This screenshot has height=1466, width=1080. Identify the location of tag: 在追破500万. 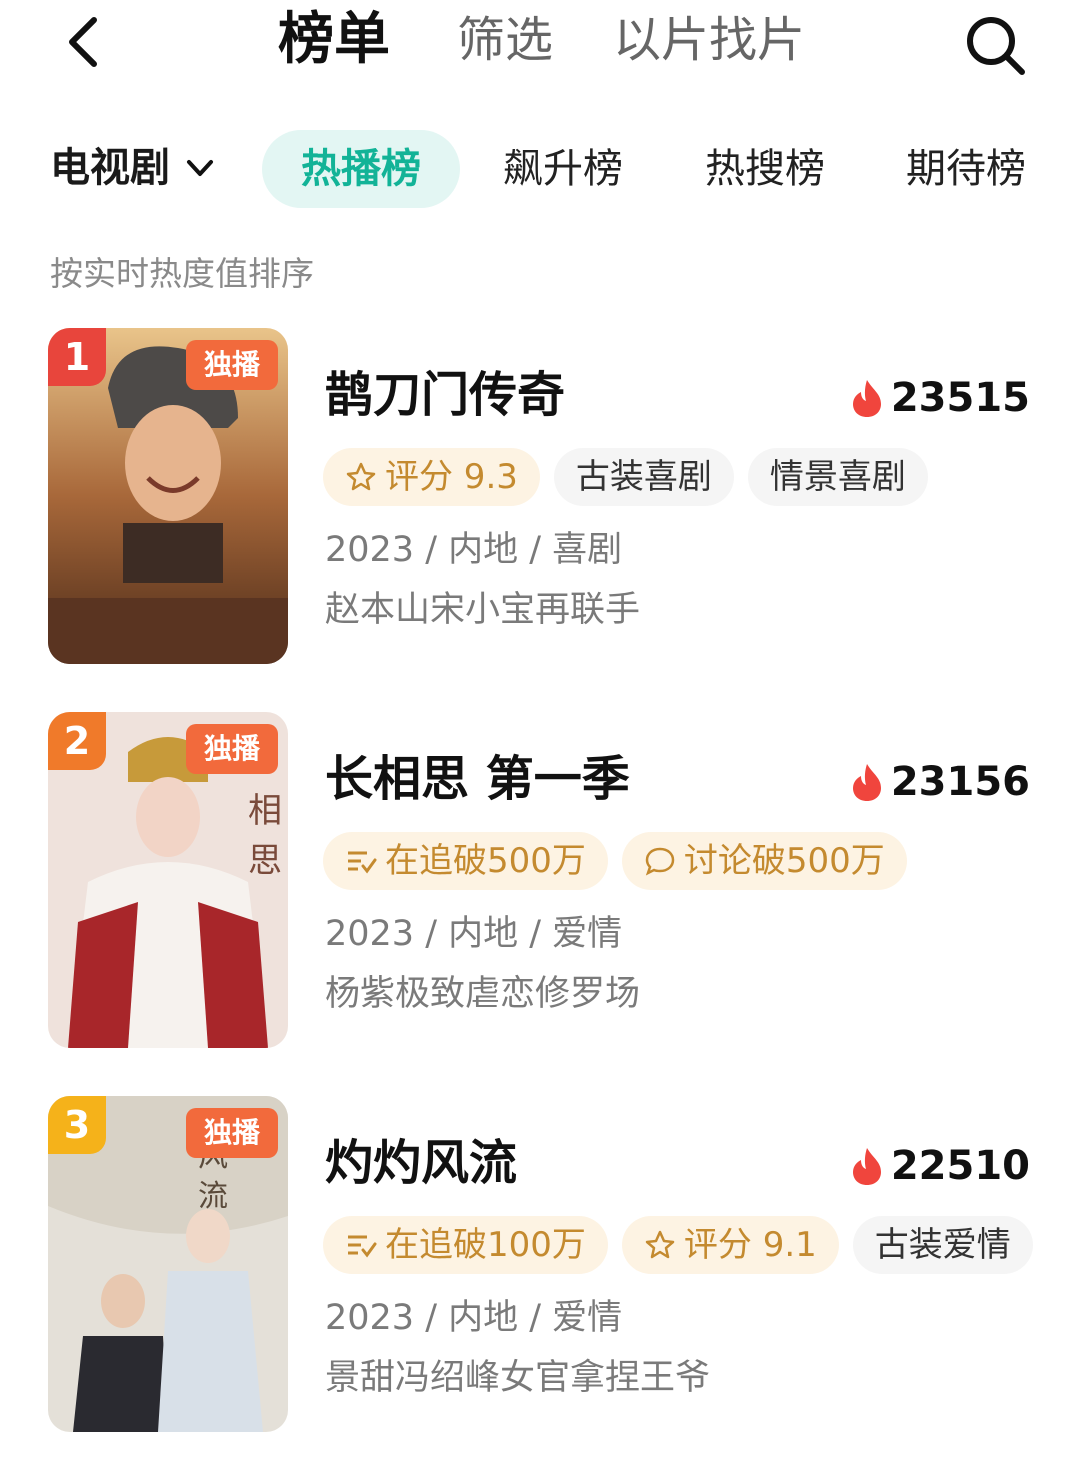
(465, 861).